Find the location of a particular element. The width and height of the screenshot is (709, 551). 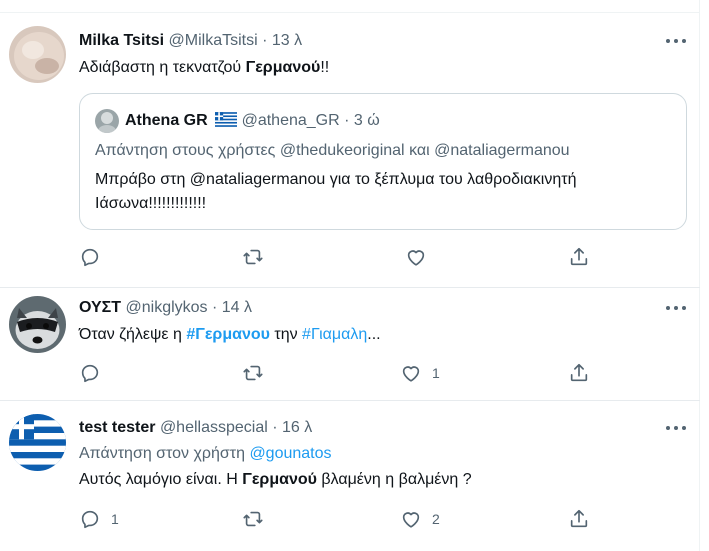

tweet-text: Αδιάβαστη η τεκνατζού Γερμανού!! is located at coordinates (204, 67).